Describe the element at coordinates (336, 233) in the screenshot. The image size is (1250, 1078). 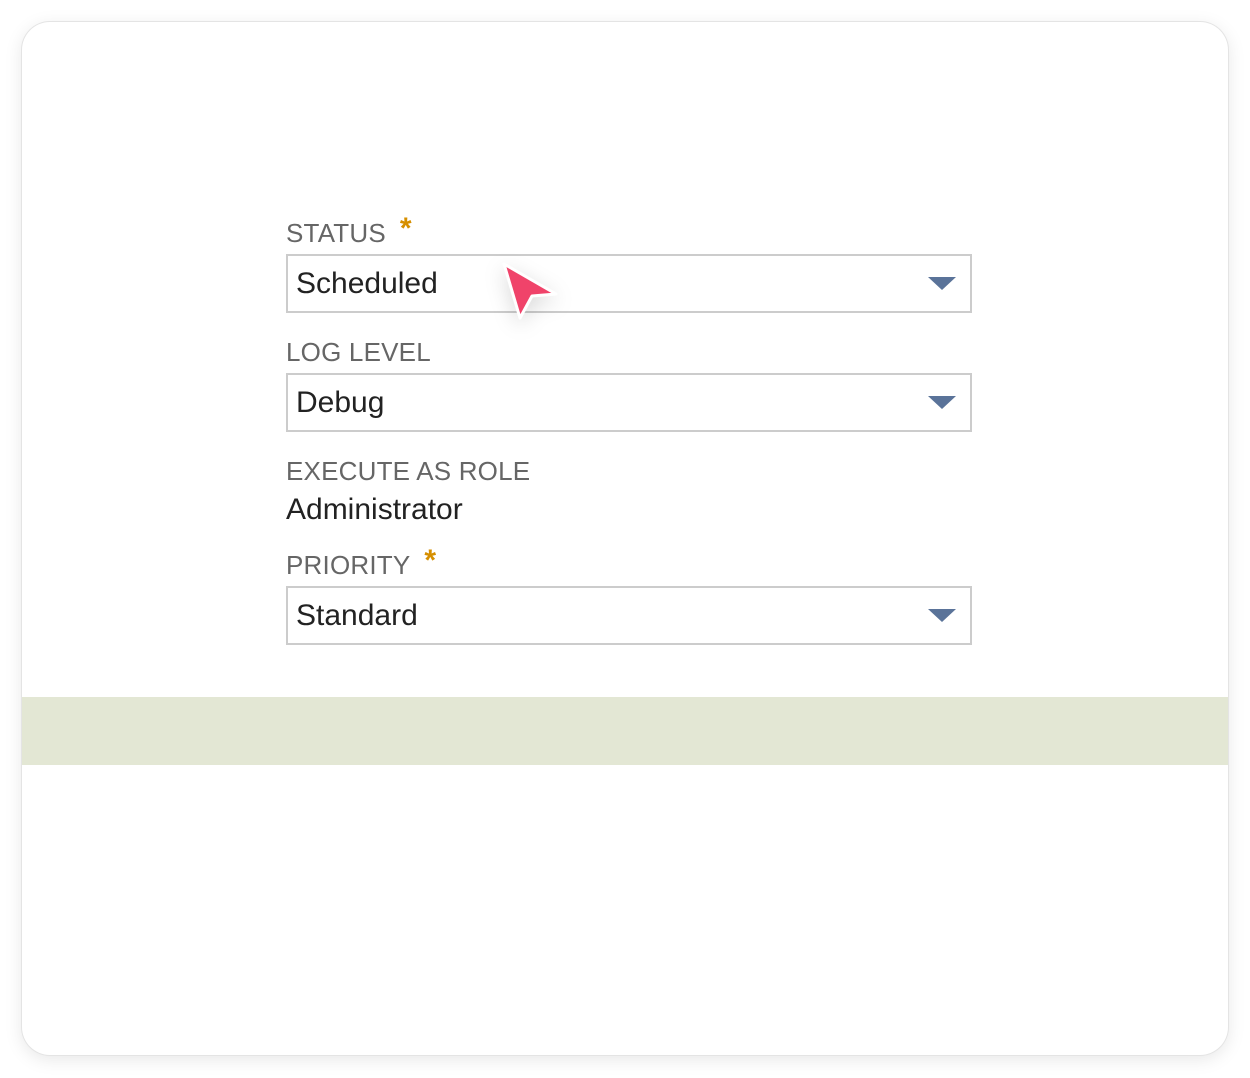
I see `status-label-text: STATUS` at that location.